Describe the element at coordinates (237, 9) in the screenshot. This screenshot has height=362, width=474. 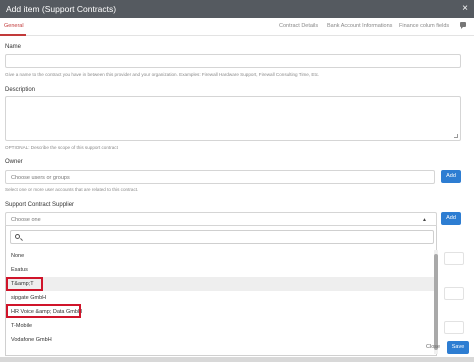
I see `dialog-header: Add item (Support Contracts) ×` at that location.